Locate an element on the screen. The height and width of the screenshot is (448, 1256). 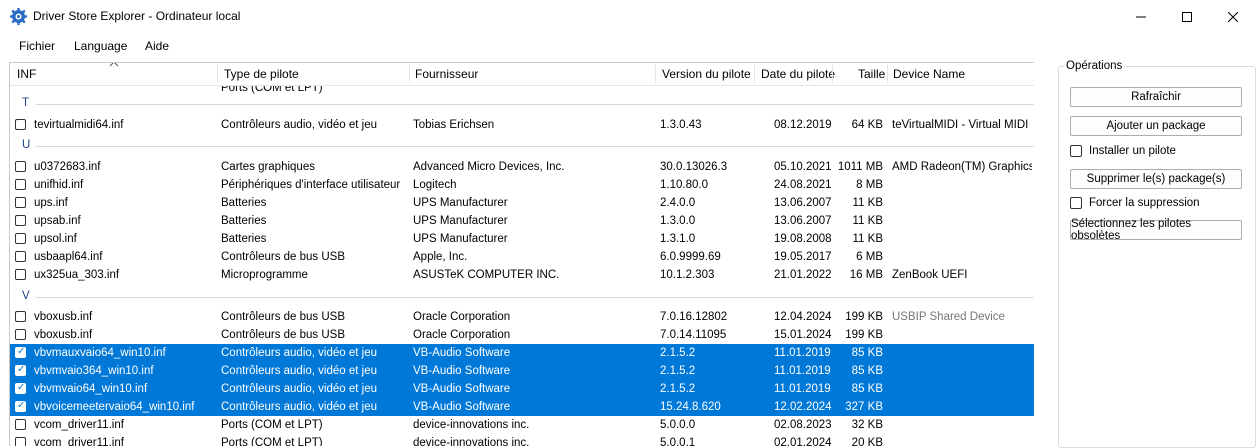
cell-date: 08.12.2019 is located at coordinates (803, 125).